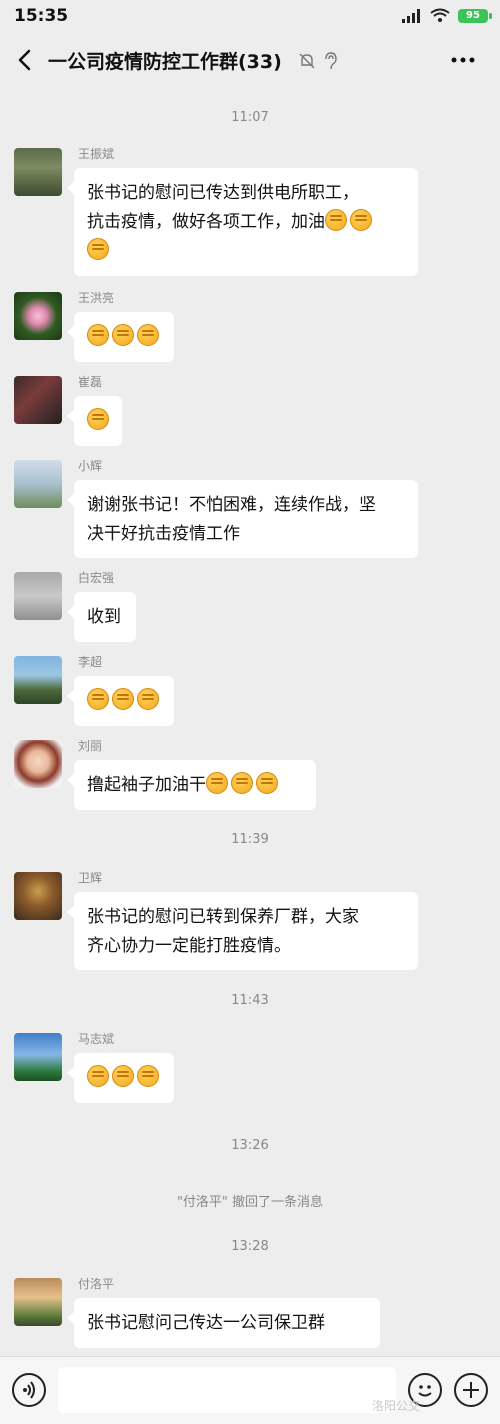 Image resolution: width=500 pixels, height=1424 pixels. I want to click on signal-icon, so click(411, 15).